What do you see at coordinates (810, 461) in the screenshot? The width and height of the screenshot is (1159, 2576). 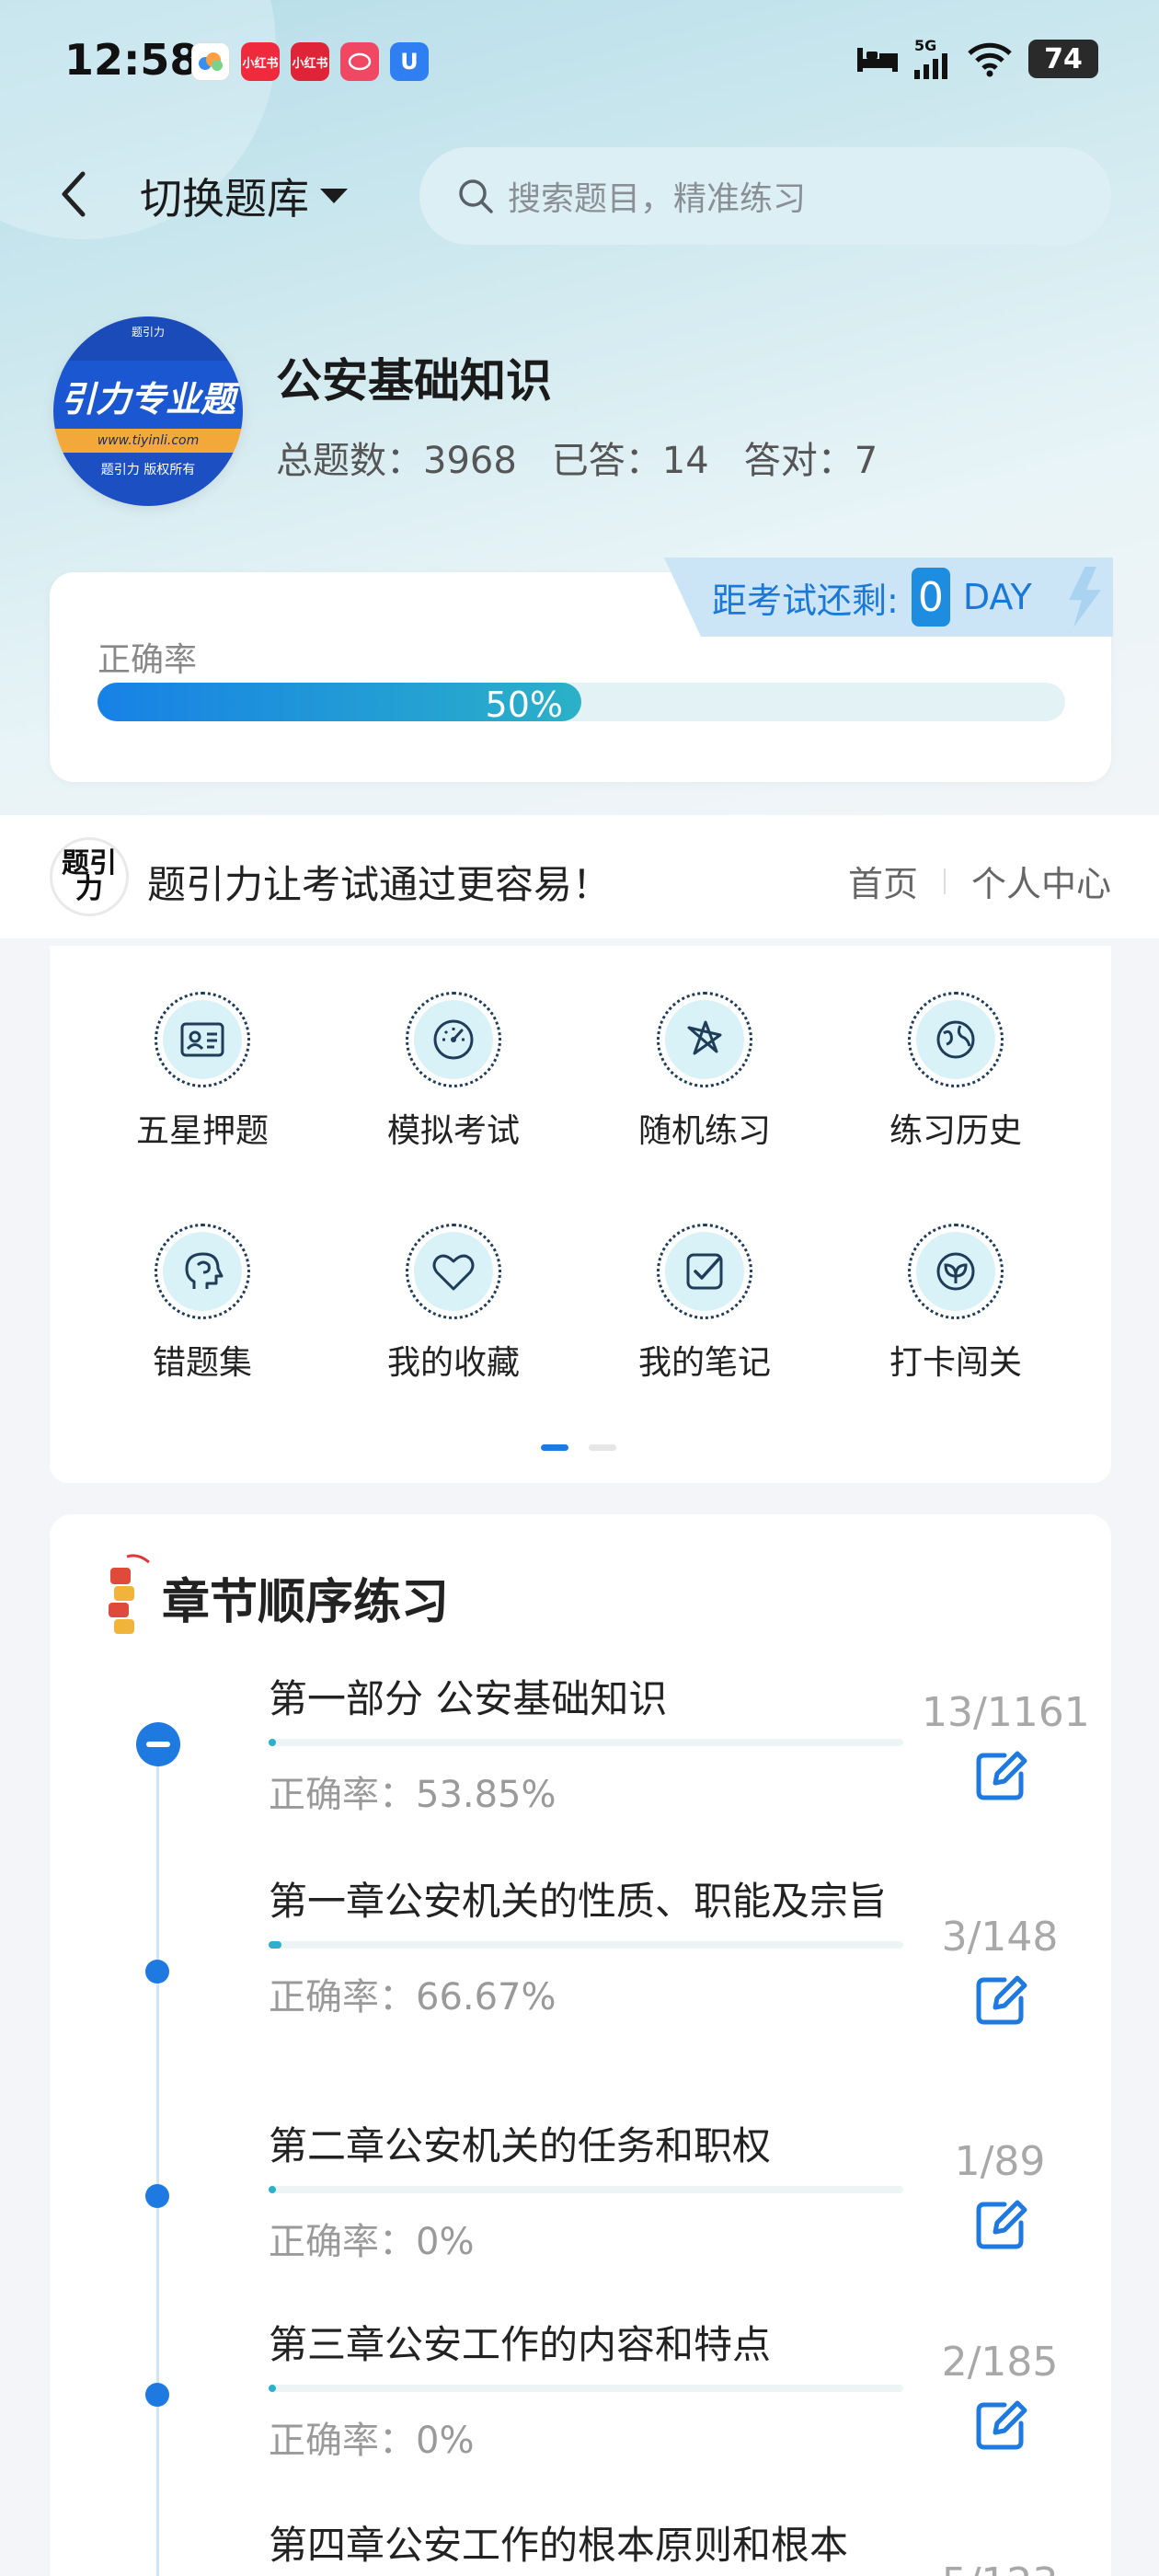 I see `correct-count: 答对：7` at bounding box center [810, 461].